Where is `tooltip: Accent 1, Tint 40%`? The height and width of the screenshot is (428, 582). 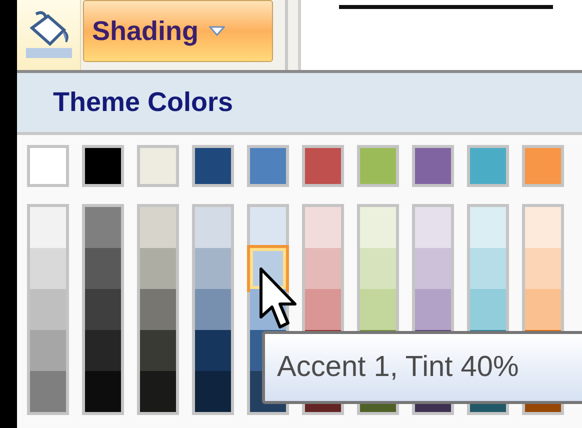
tooltip: Accent 1, Tint 40% is located at coordinates (422, 367).